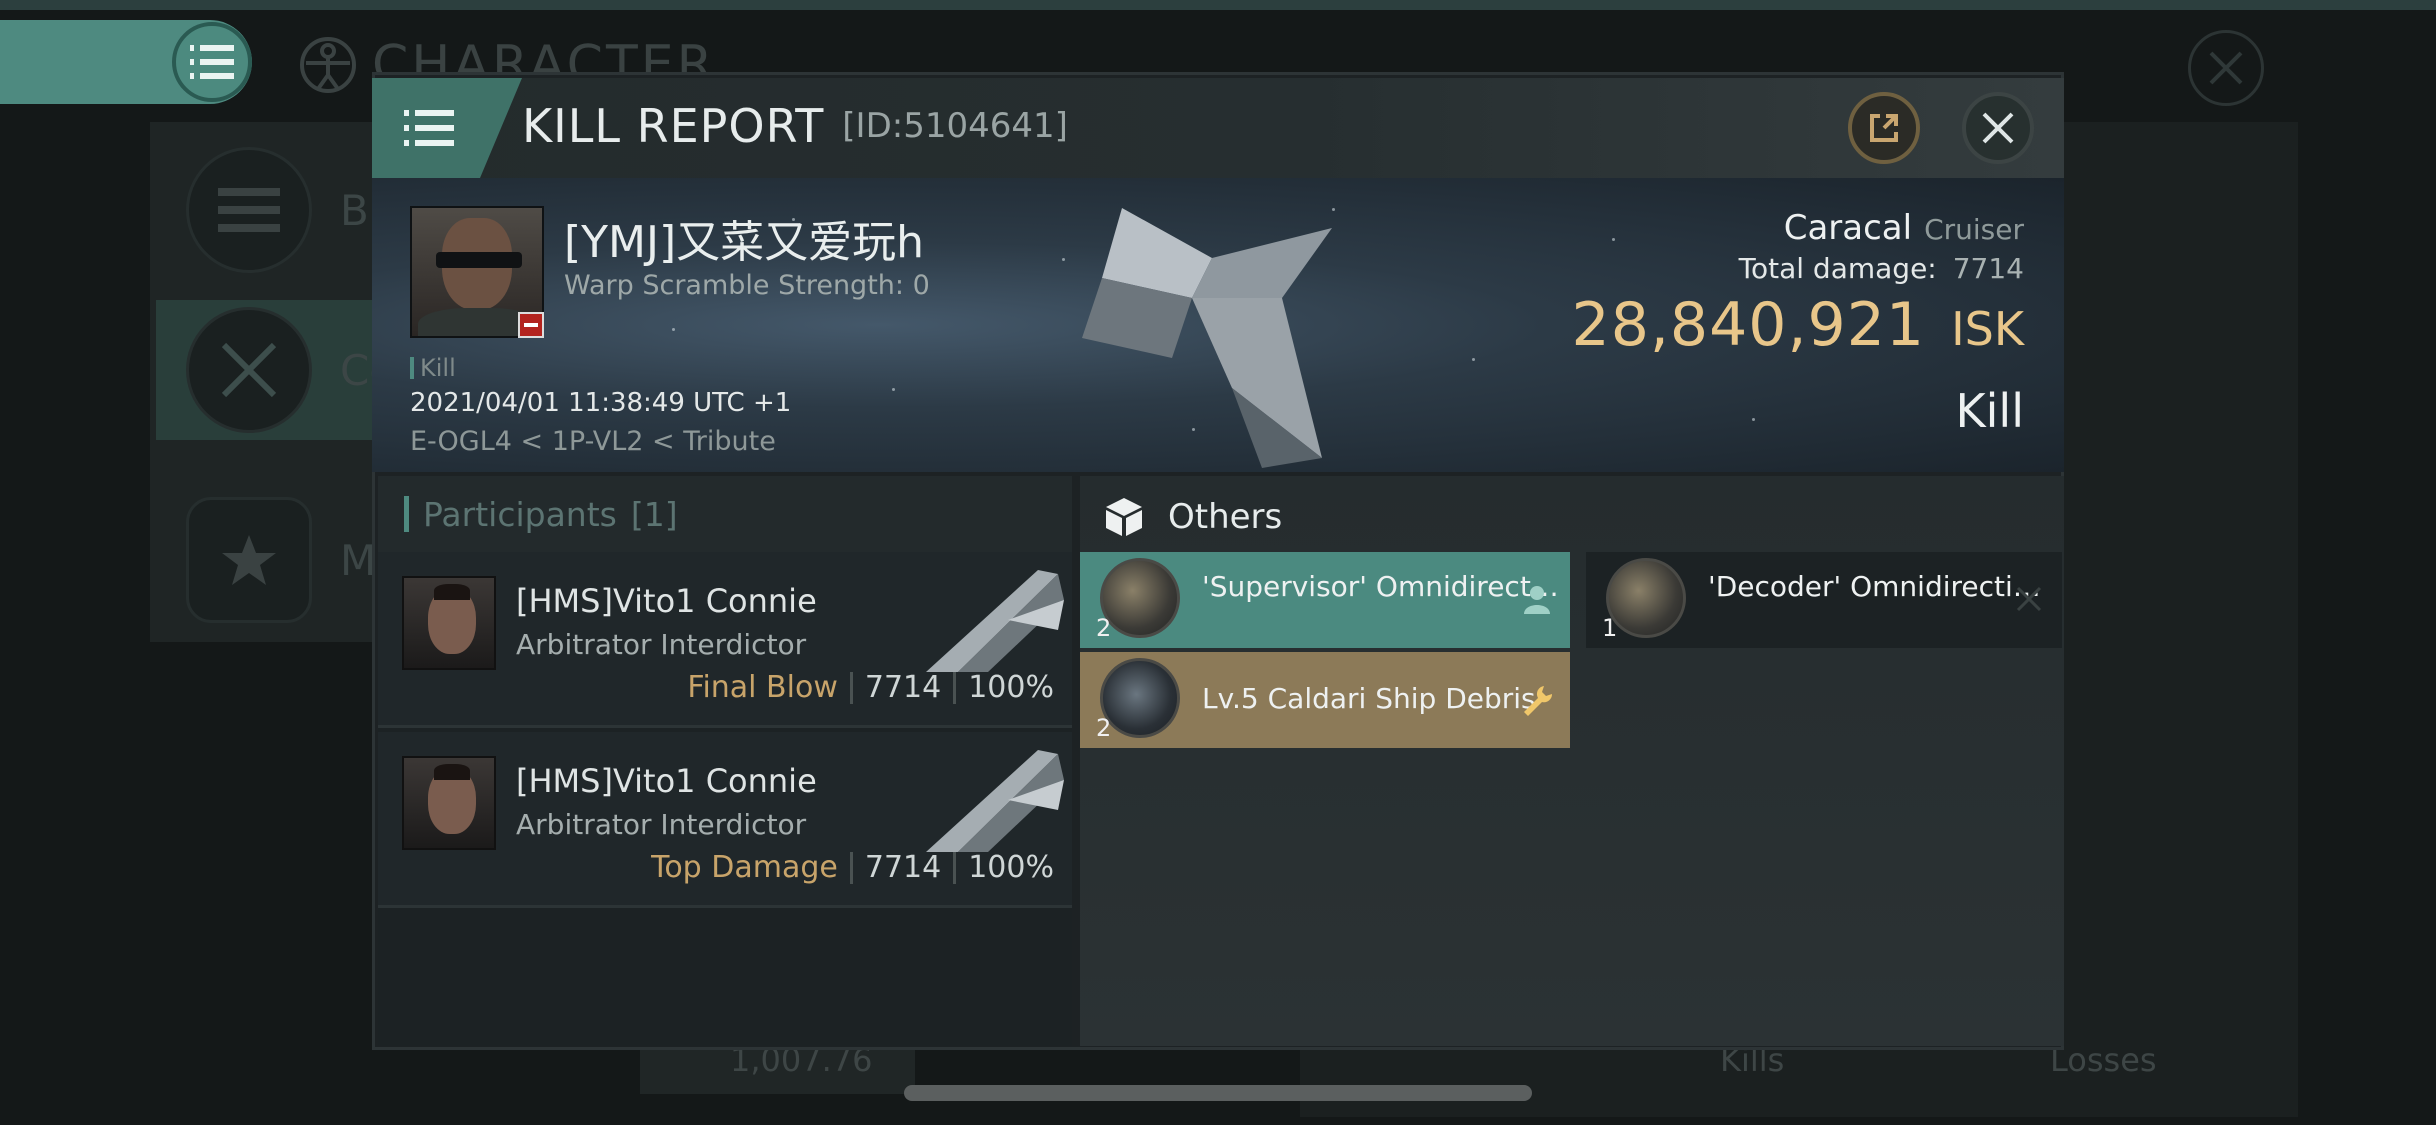 The width and height of the screenshot is (2436, 1125). Describe the element at coordinates (673, 126) in the screenshot. I see `modal-title-text: KILL REPORT` at that location.